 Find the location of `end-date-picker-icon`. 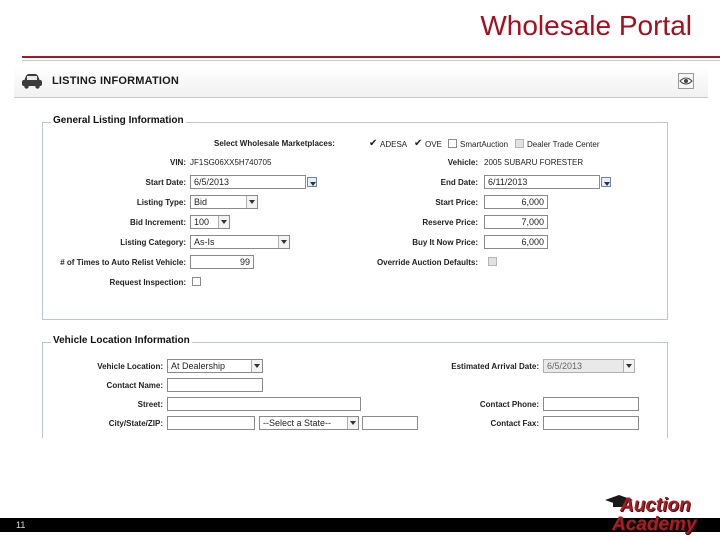

end-date-picker-icon is located at coordinates (606, 182).